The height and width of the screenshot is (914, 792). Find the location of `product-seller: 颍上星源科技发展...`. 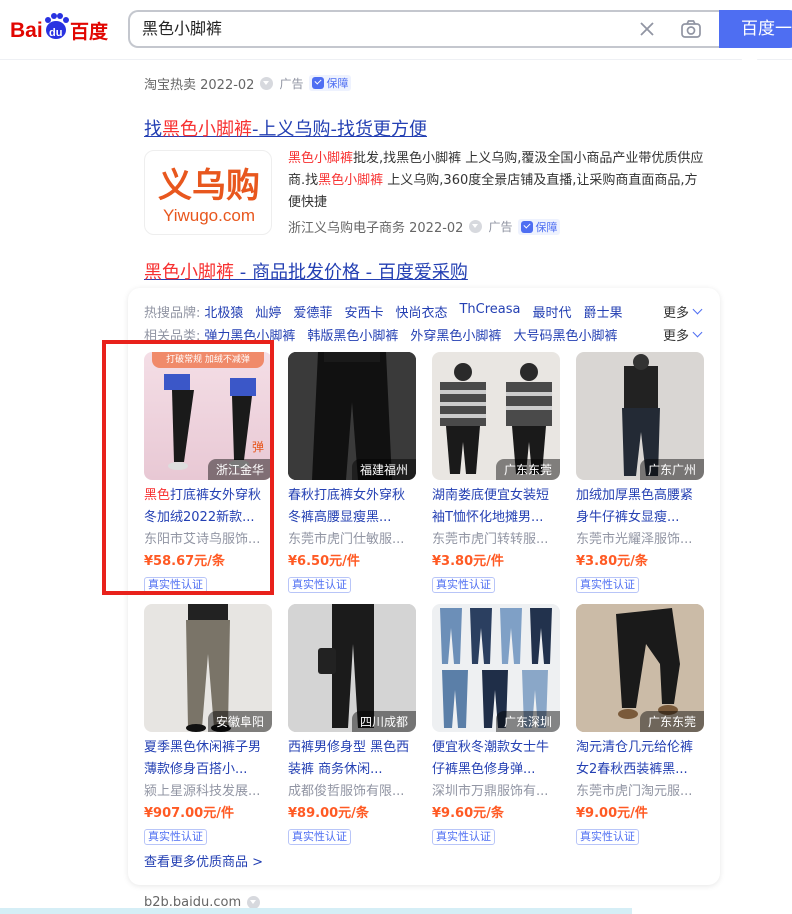

product-seller: 颍上星源科技发展... is located at coordinates (208, 792).